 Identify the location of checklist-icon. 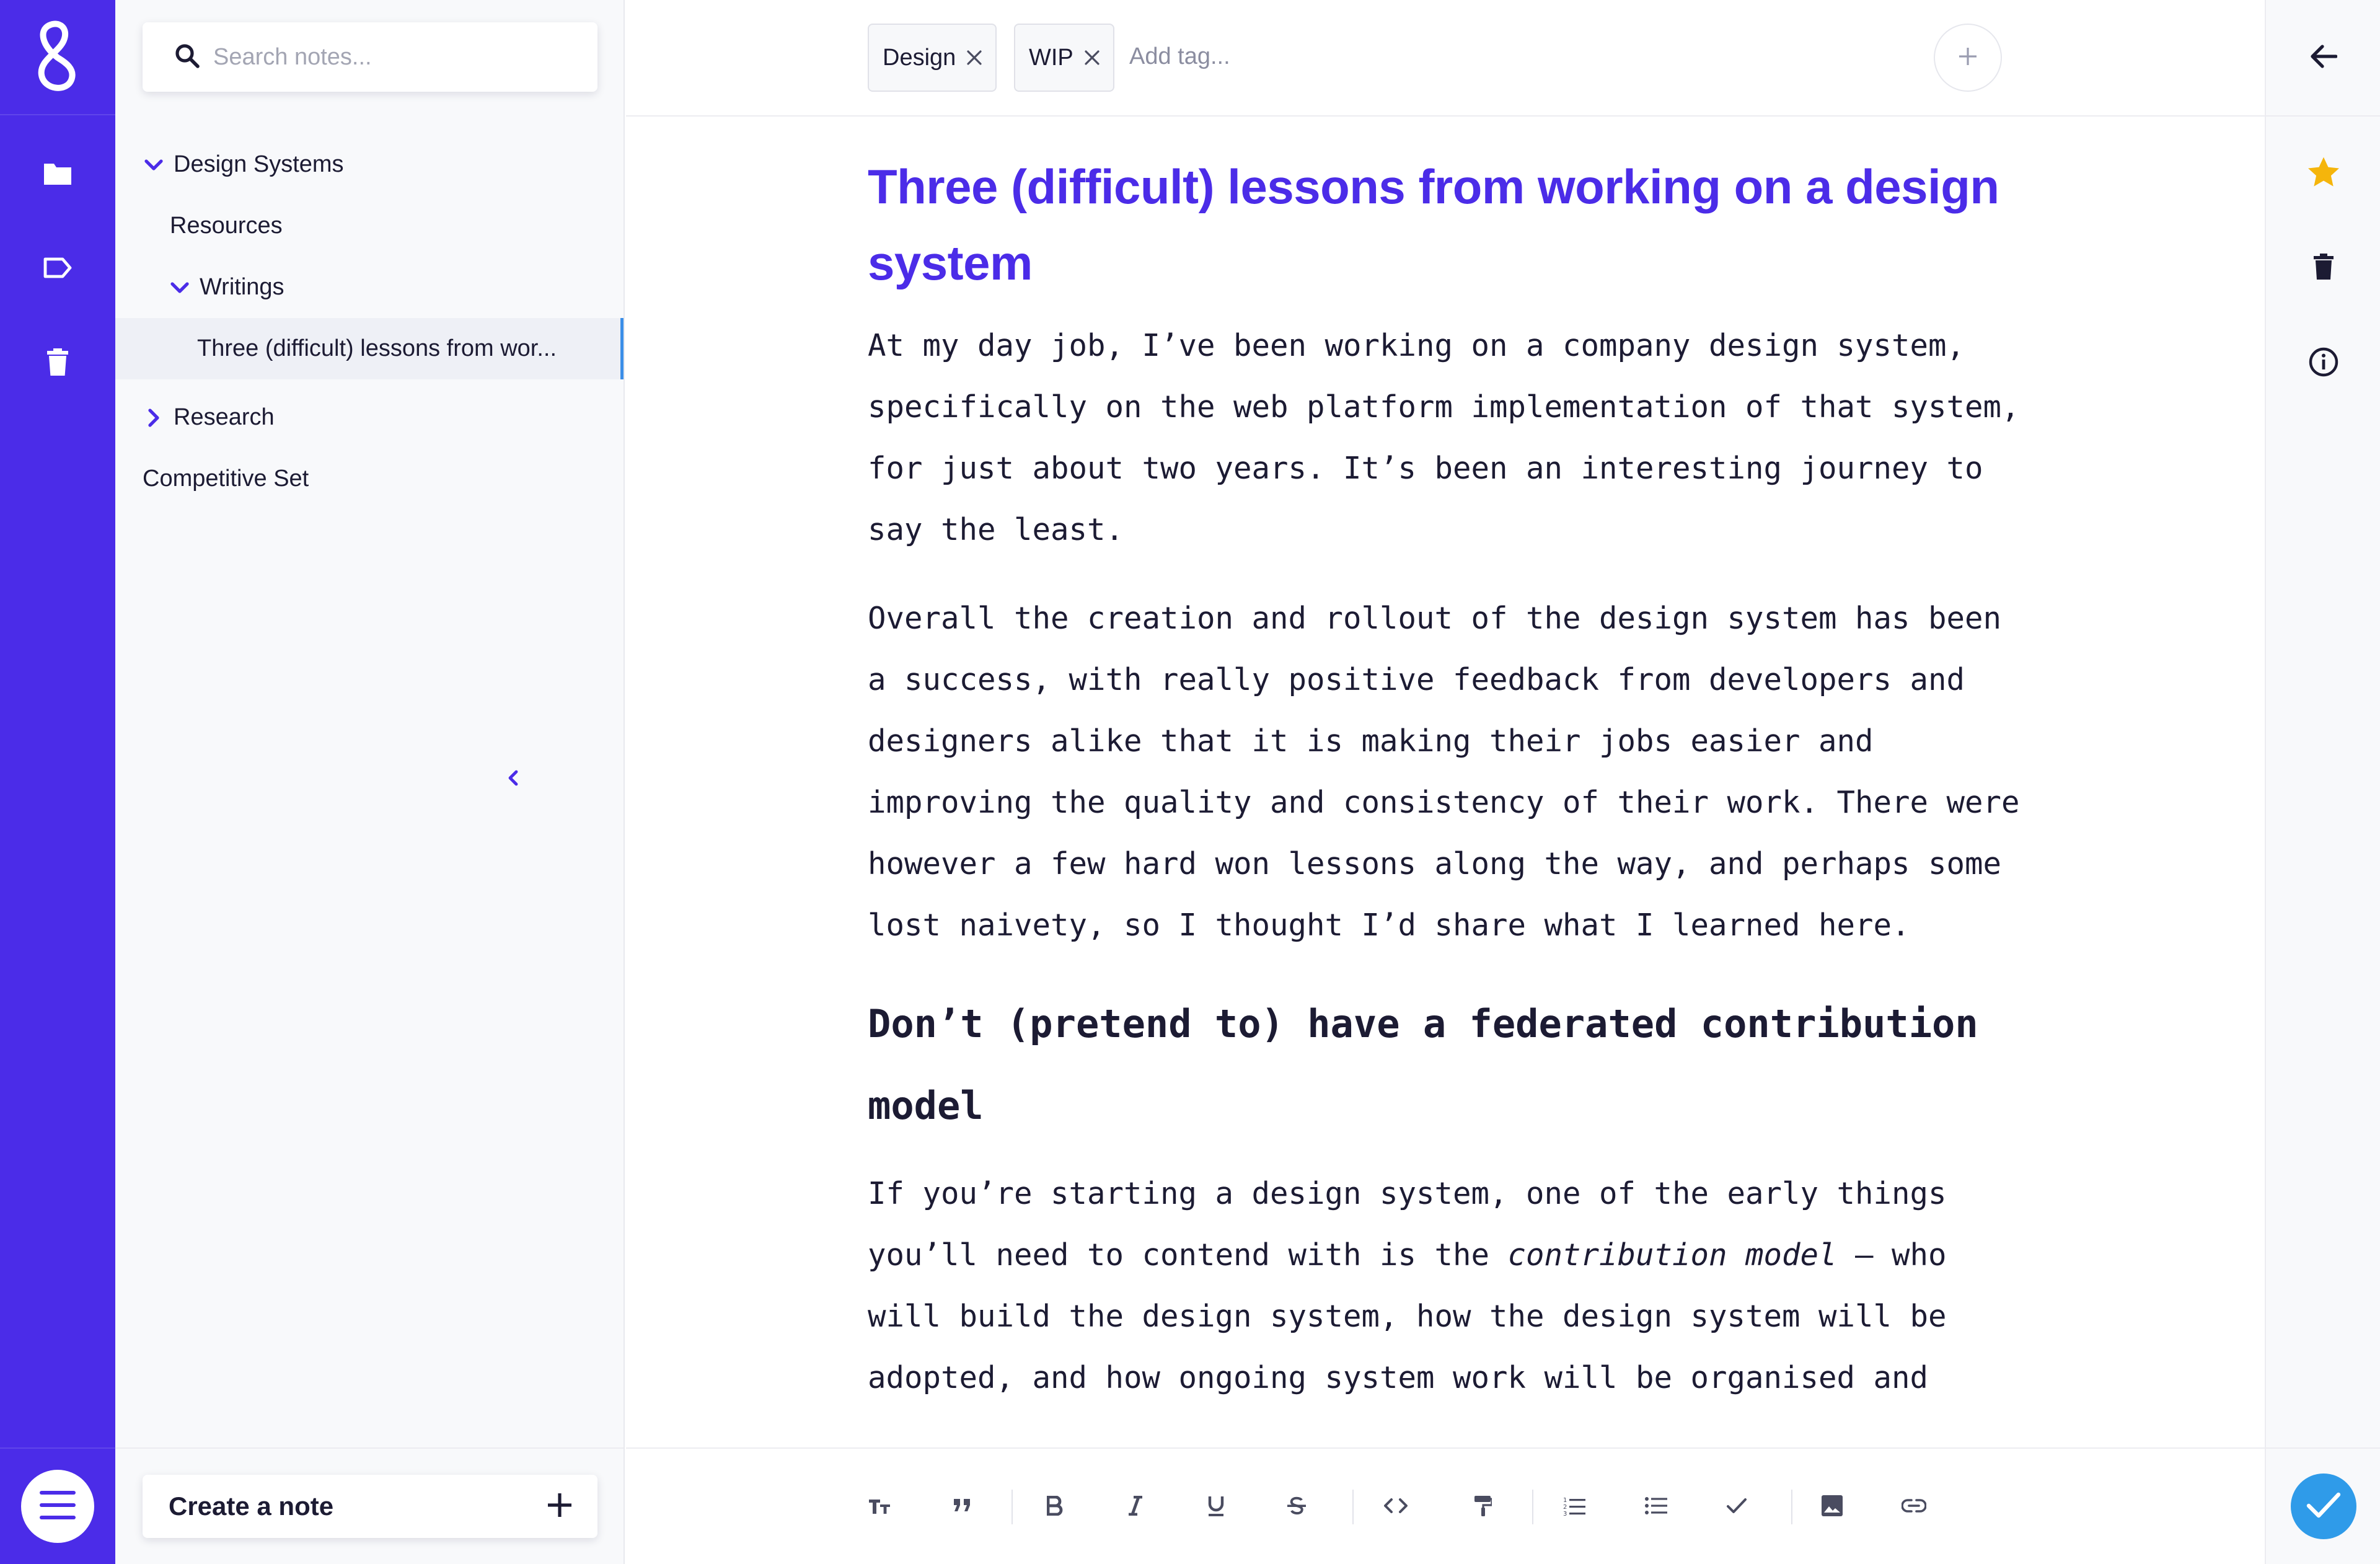
(1736, 1507).